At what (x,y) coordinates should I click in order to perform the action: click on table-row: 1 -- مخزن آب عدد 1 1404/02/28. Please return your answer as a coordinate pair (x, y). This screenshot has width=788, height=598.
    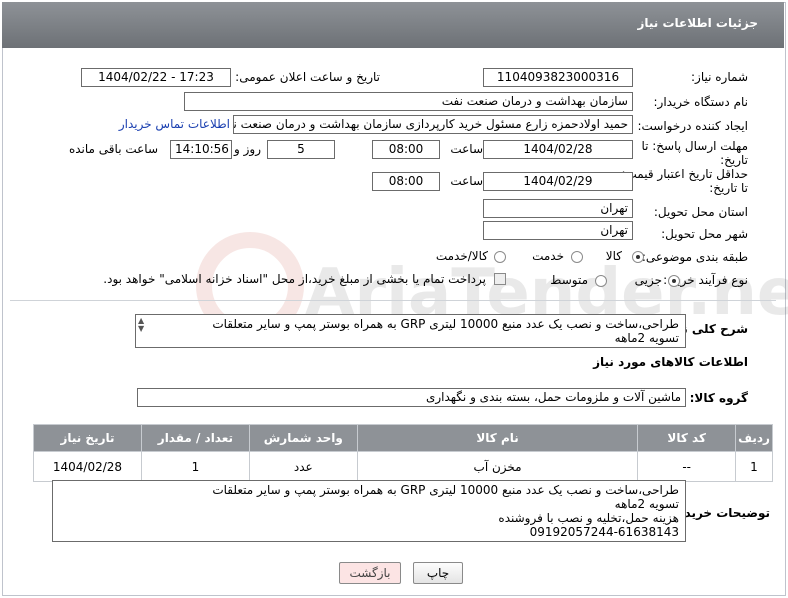
    Looking at the image, I should click on (403, 466).